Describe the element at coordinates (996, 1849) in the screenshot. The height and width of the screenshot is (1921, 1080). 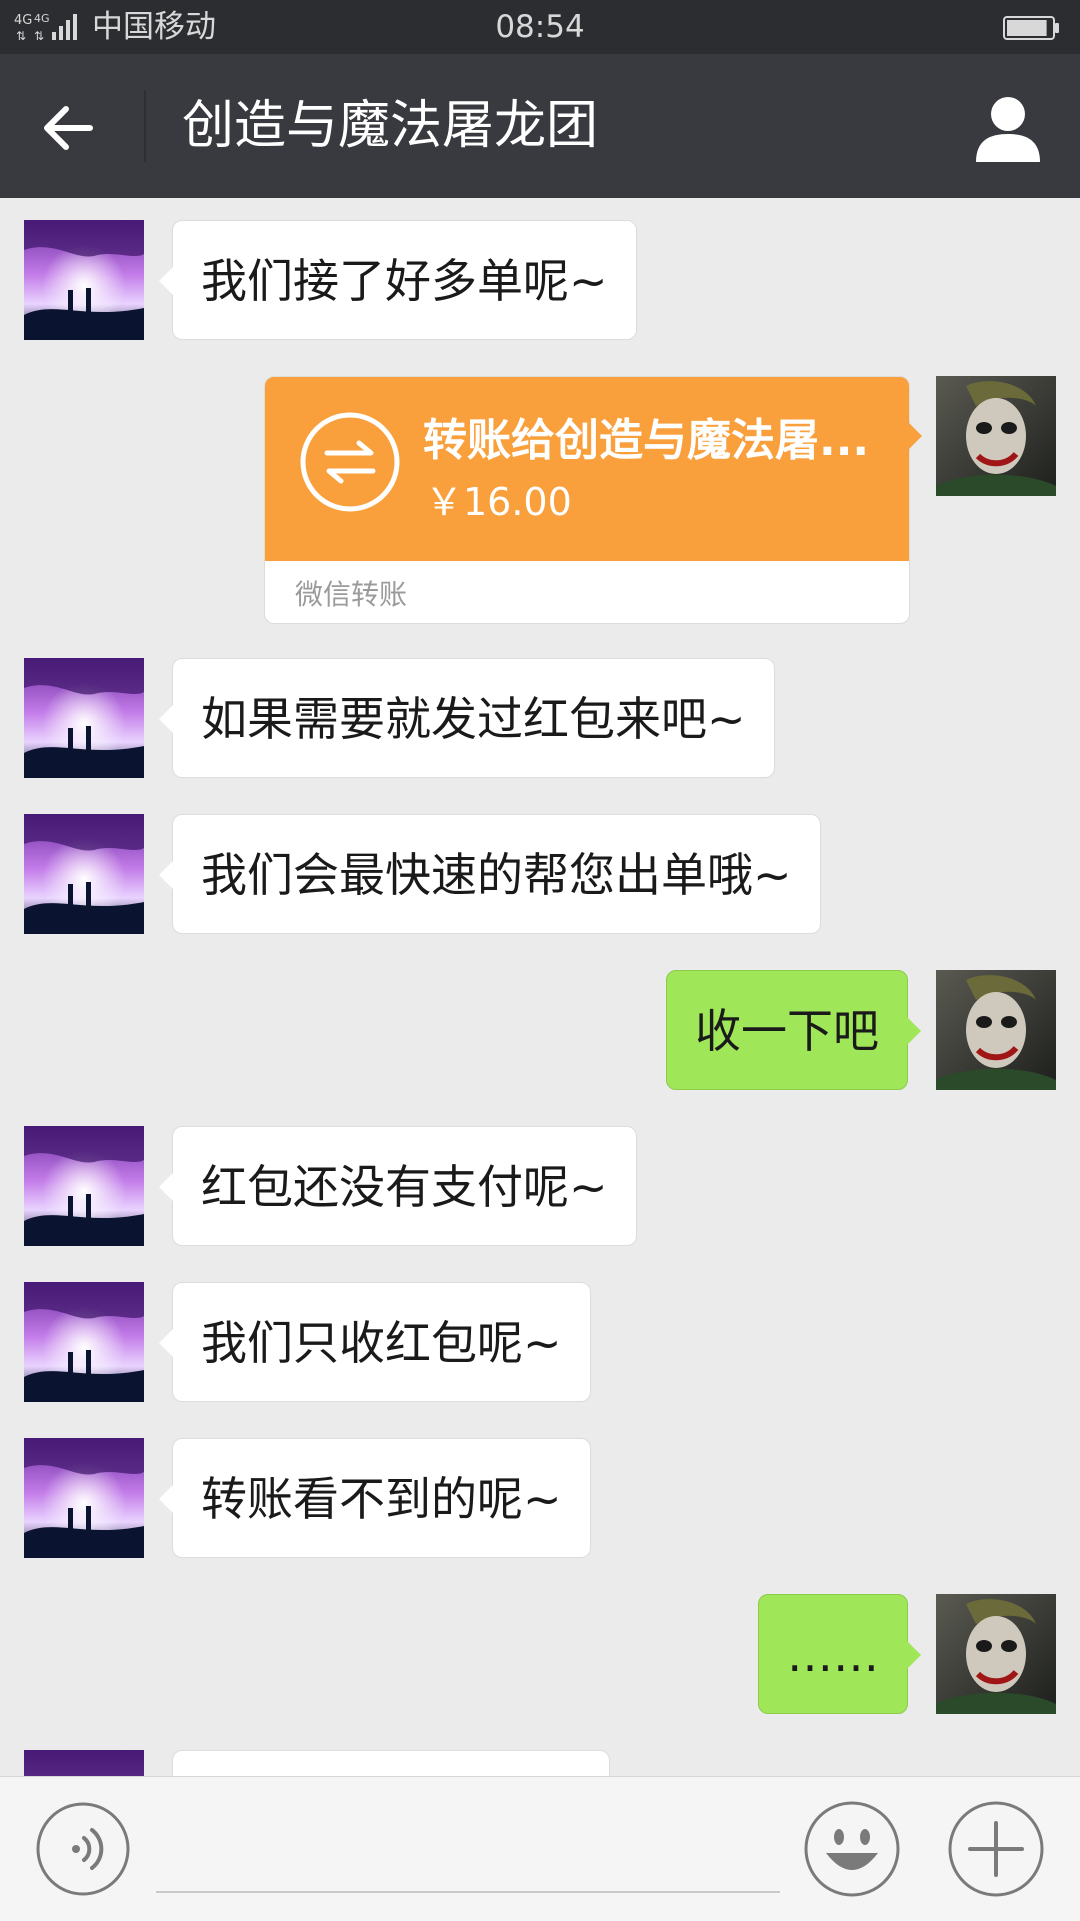
I see `plus-icon` at that location.